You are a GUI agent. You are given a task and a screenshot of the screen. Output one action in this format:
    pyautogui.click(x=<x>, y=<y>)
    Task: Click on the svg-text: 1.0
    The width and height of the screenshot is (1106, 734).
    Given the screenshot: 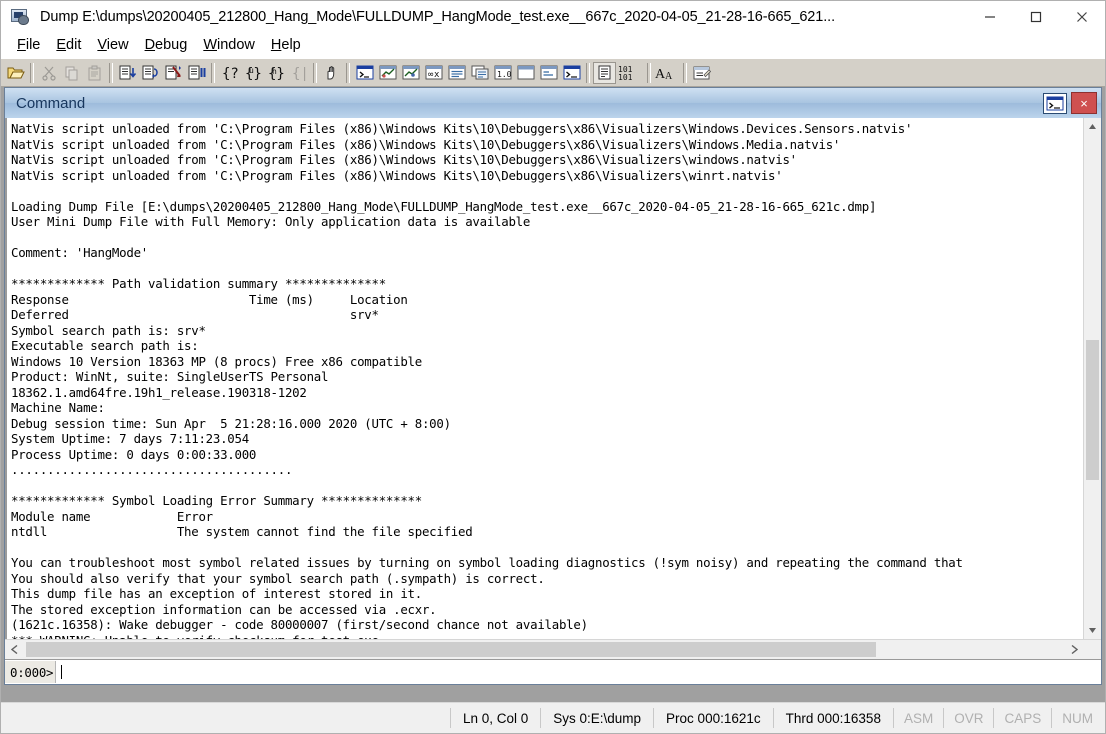 What is the action you would take?
    pyautogui.click(x=504, y=74)
    